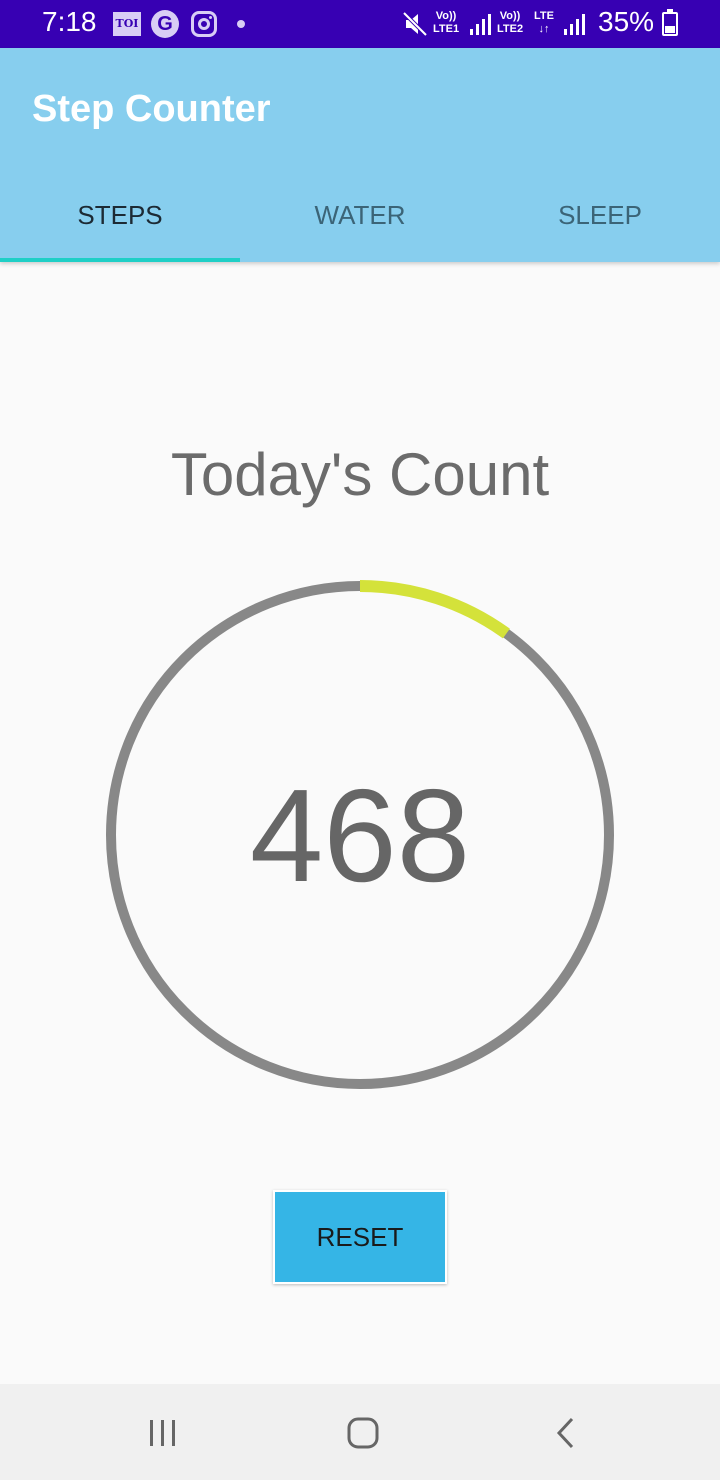 This screenshot has height=1480, width=720. Describe the element at coordinates (120, 215) in the screenshot. I see `tab-steps: STEPS` at that location.